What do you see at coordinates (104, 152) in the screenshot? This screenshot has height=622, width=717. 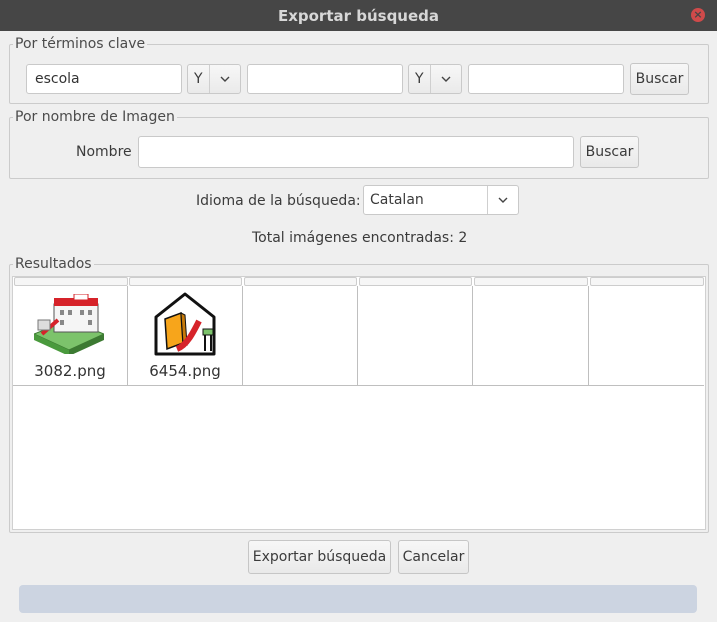 I see `name-label: Nombre` at bounding box center [104, 152].